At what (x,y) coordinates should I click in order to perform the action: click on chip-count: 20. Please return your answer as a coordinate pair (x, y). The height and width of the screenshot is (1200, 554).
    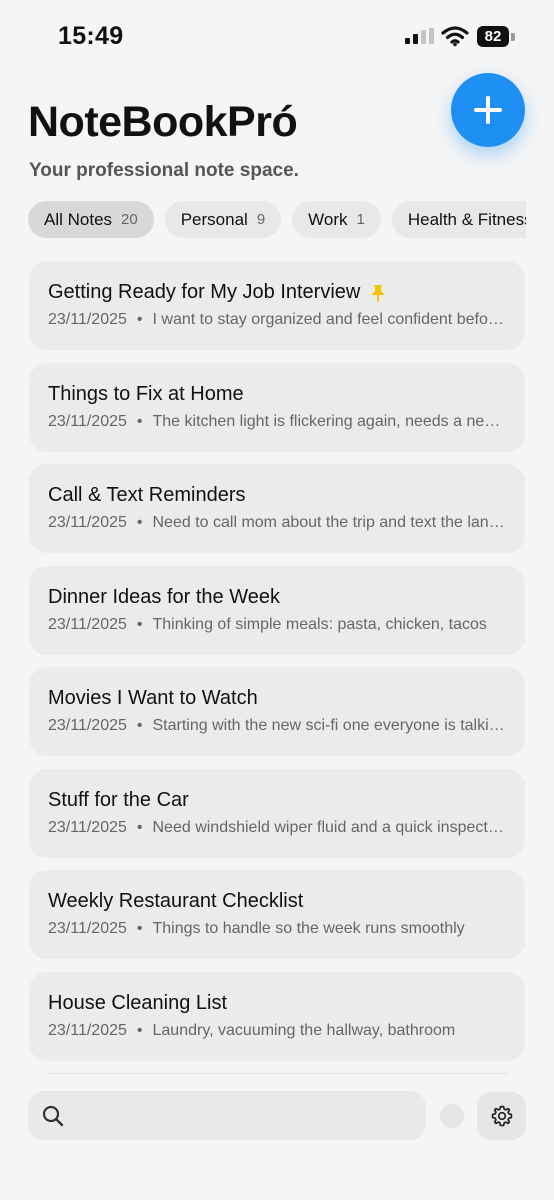
    Looking at the image, I should click on (129, 219).